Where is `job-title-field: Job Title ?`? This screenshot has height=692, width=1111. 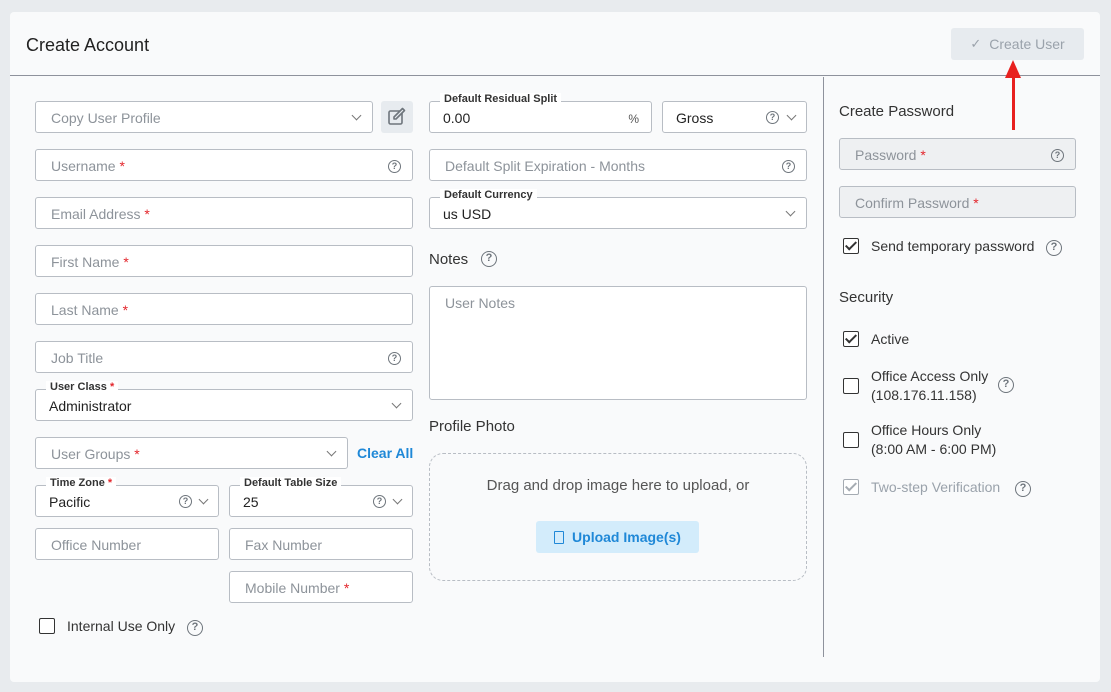
job-title-field: Job Title ? is located at coordinates (224, 357).